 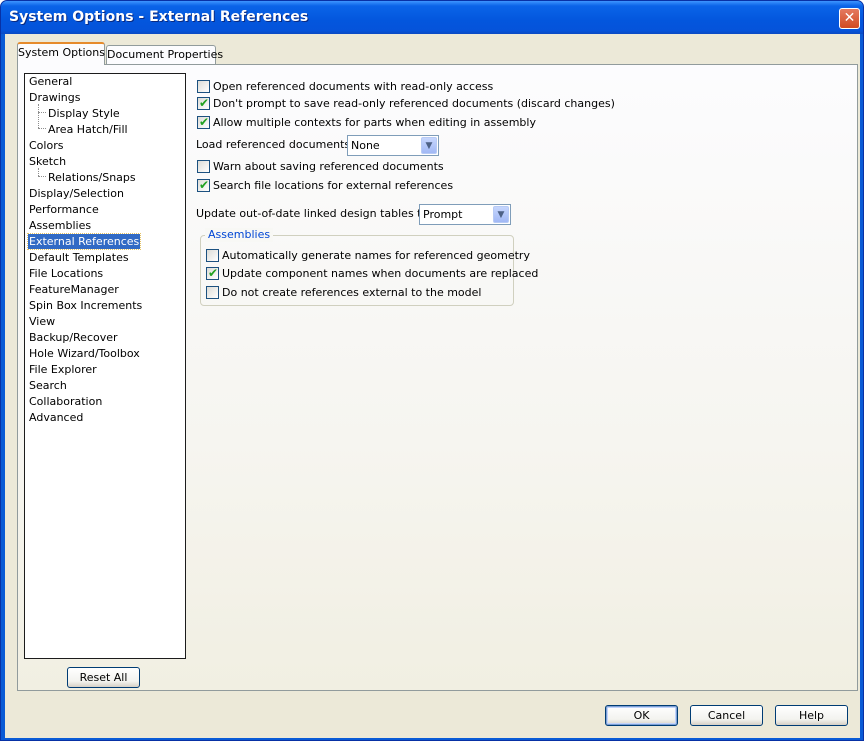 What do you see at coordinates (47, 161) in the screenshot?
I see `tree-item-sketch: Sketch` at bounding box center [47, 161].